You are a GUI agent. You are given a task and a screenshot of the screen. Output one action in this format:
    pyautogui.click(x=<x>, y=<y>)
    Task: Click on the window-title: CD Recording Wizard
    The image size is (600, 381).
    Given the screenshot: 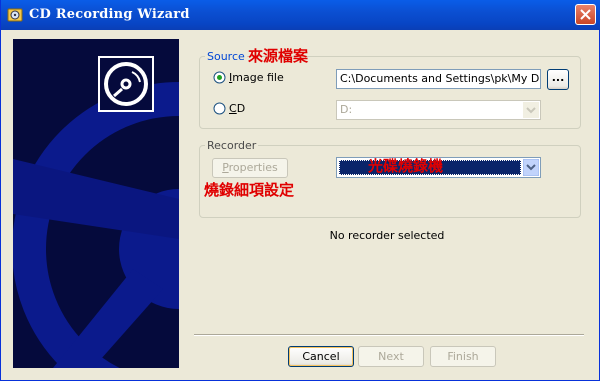 What is the action you would take?
    pyautogui.click(x=109, y=14)
    